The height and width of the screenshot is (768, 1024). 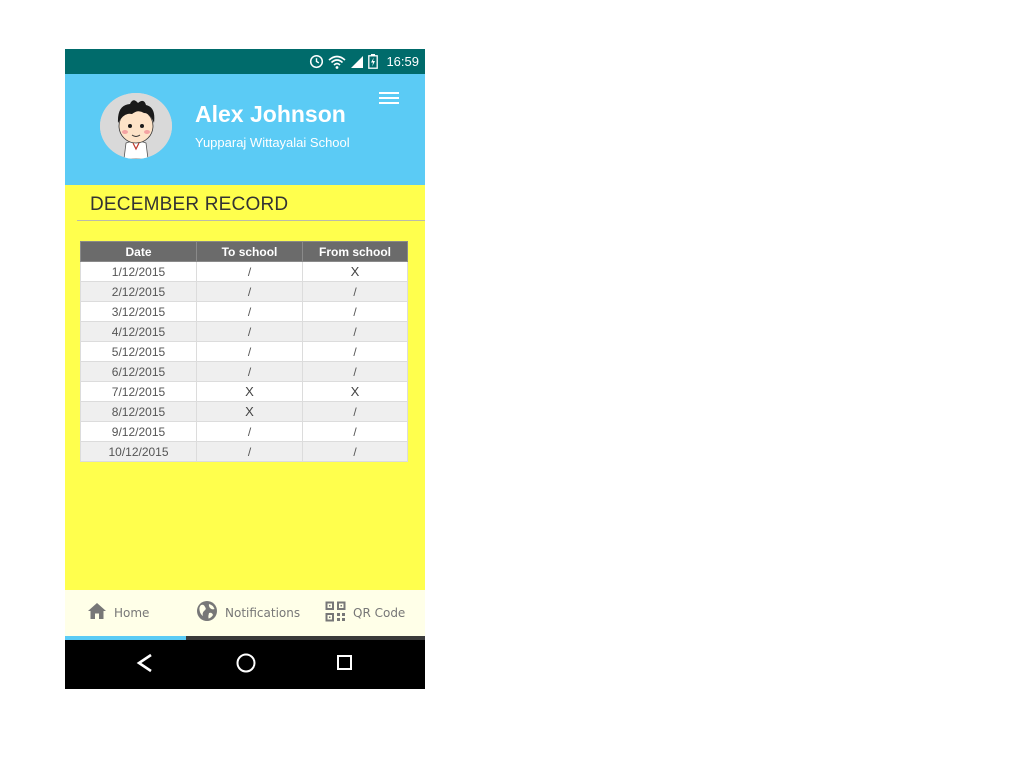 I want to click on date-cell: 8/12/2015, so click(x=138, y=411).